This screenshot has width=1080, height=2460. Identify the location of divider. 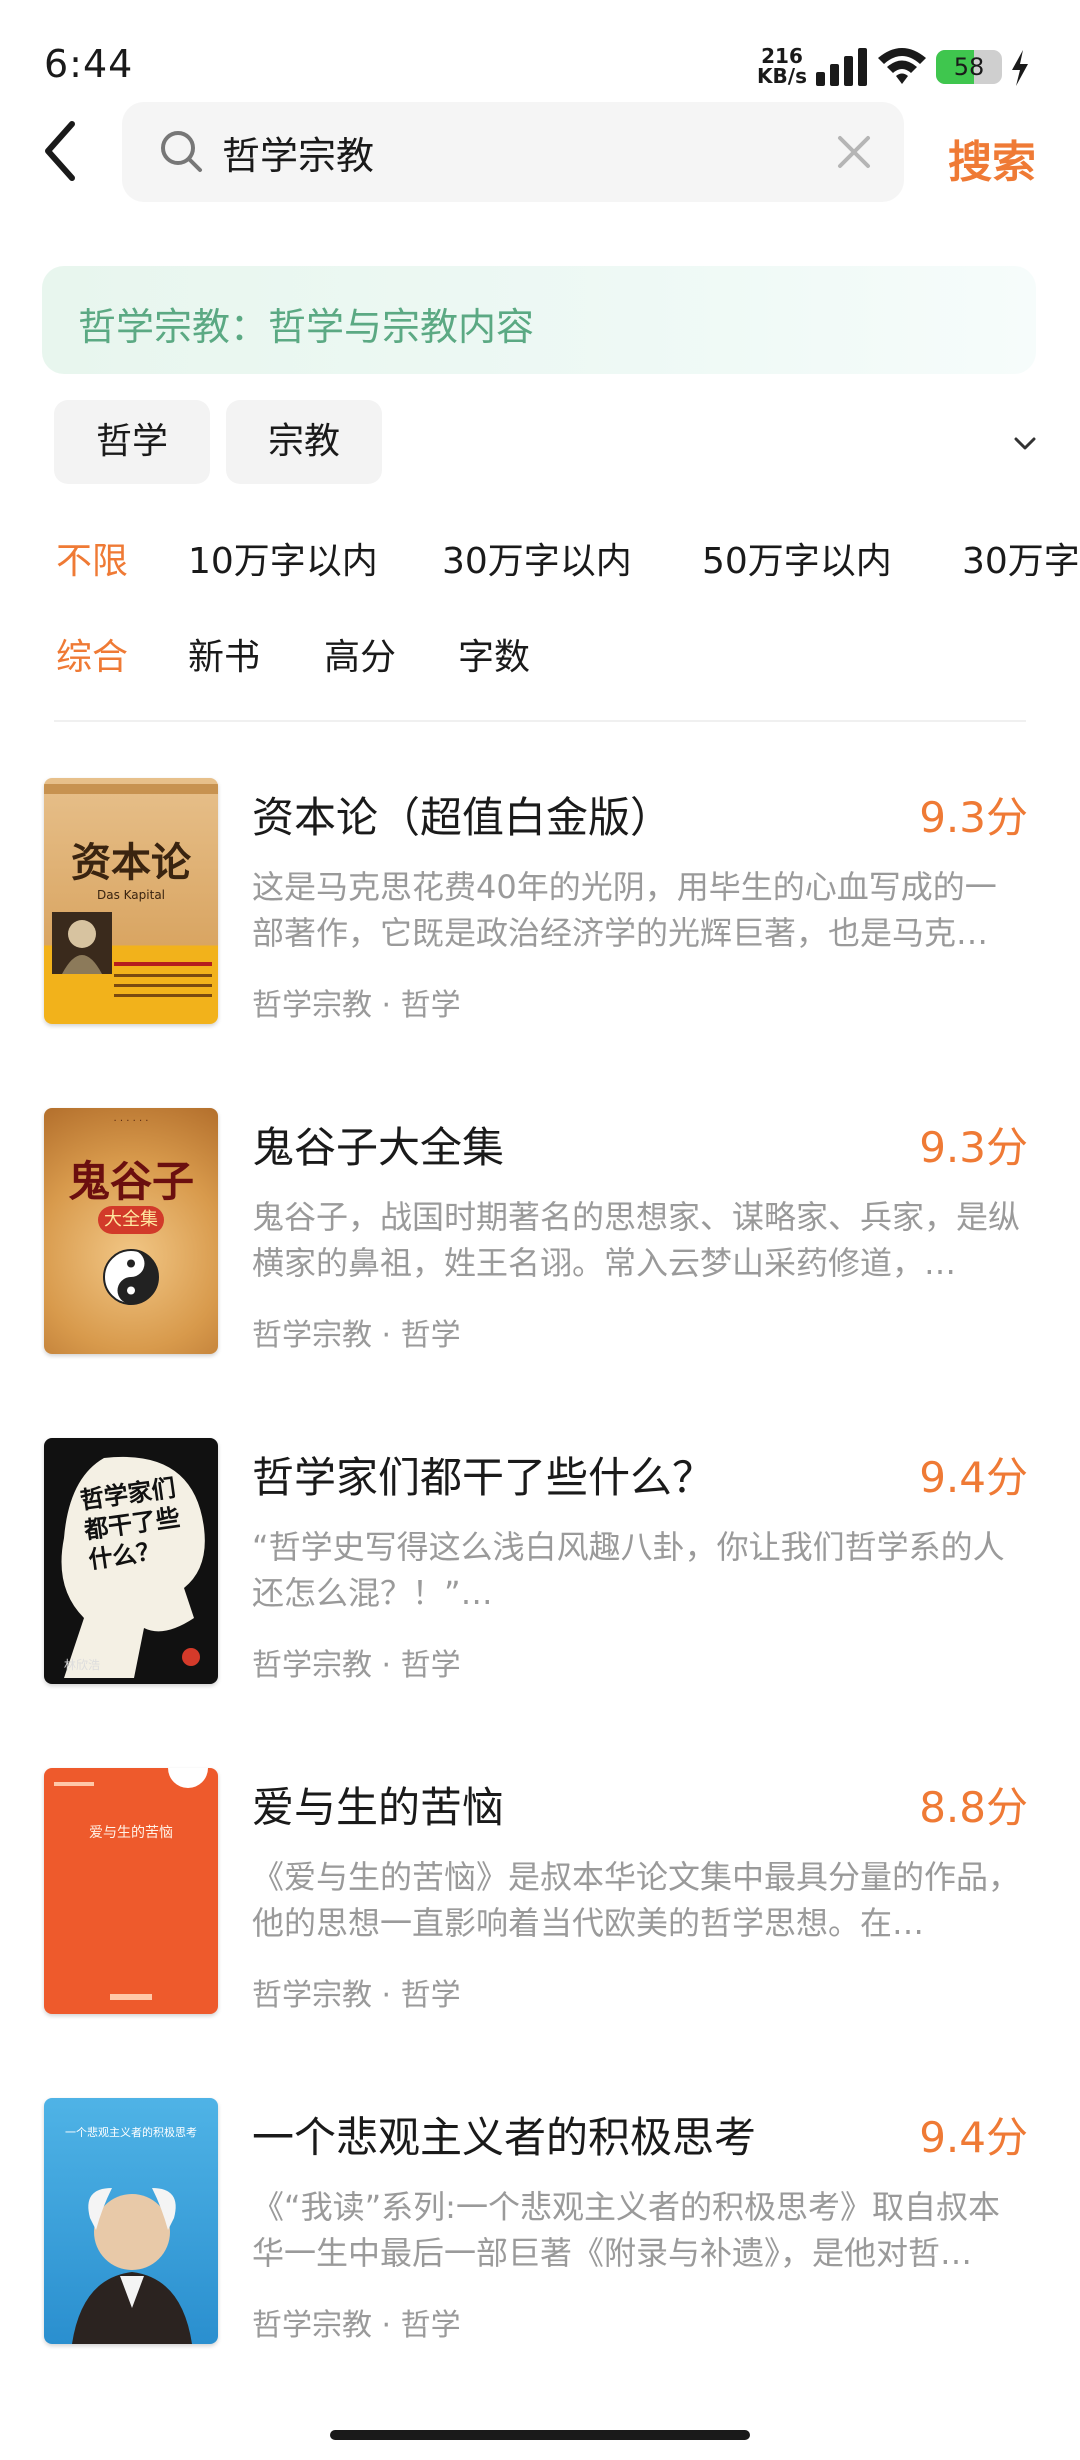
(540, 721).